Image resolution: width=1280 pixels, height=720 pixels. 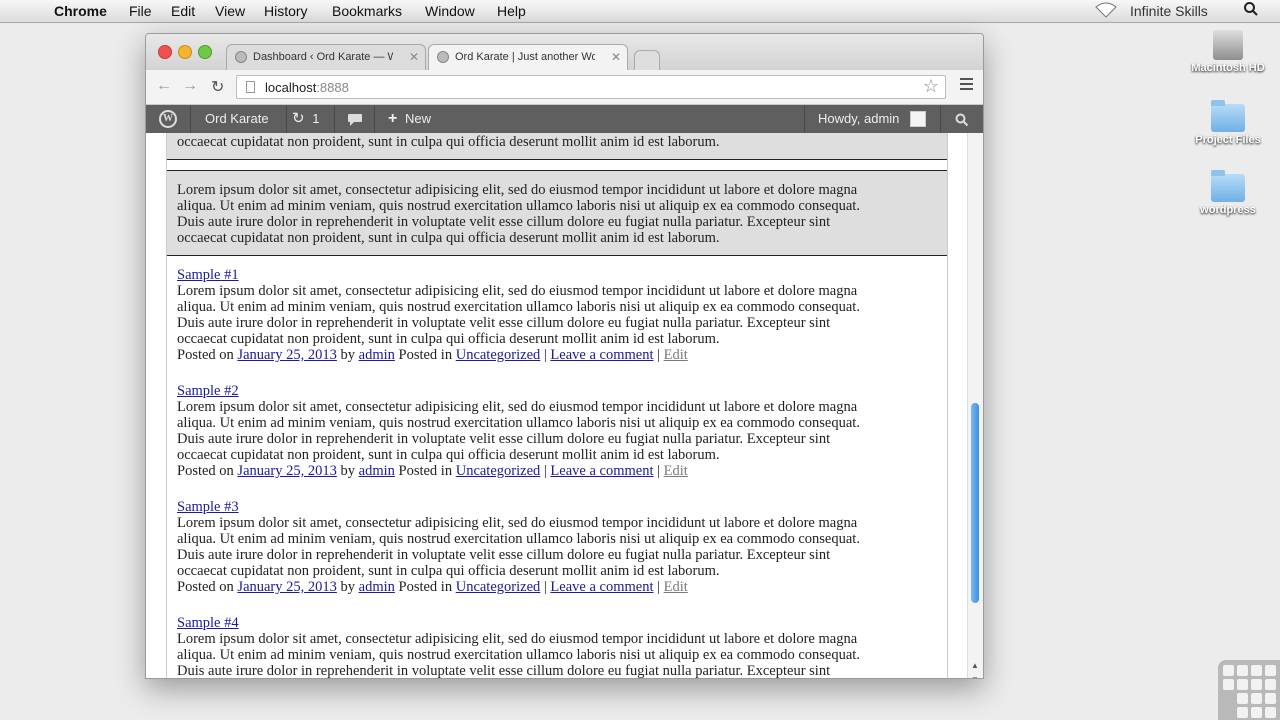 I want to click on my-account-menu: Howdy, admin, so click(x=872, y=119).